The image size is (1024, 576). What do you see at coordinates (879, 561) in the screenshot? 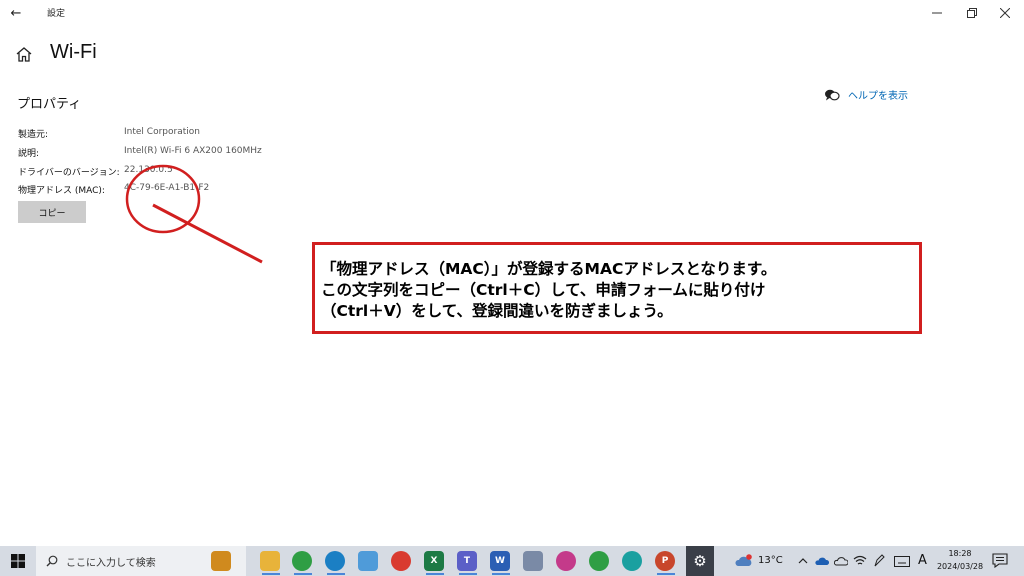
I see `pen-icon` at bounding box center [879, 561].